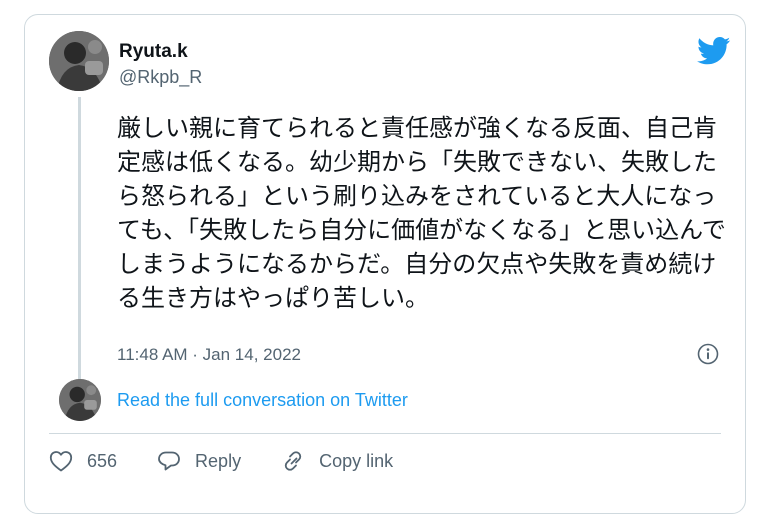  I want to click on twitter-bird-icon, so click(714, 51).